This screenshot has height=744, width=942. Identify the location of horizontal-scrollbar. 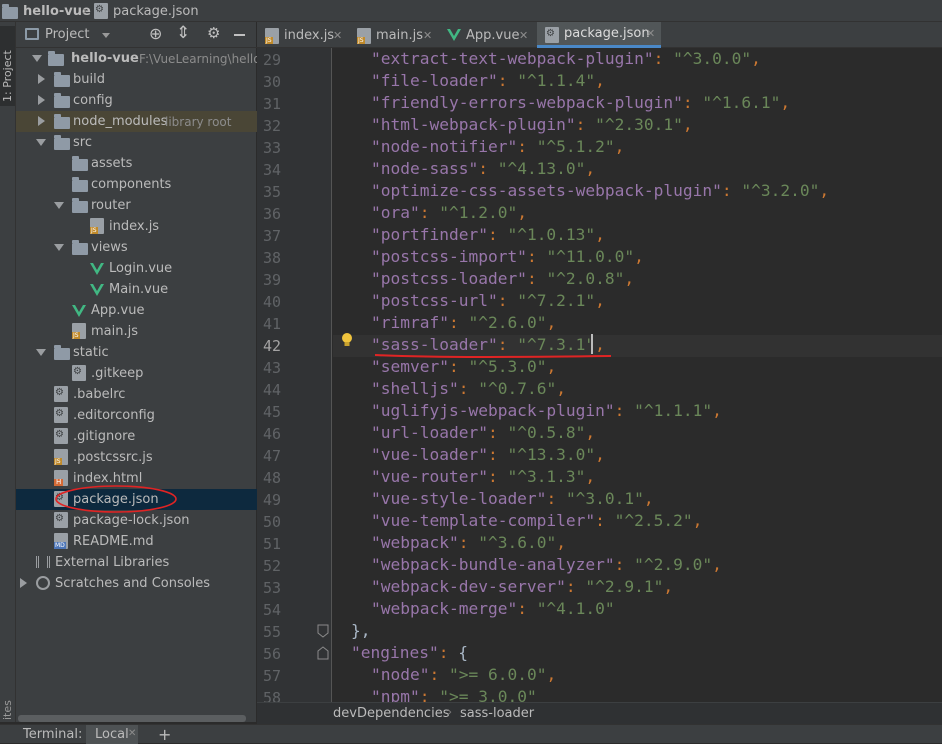
(132, 718).